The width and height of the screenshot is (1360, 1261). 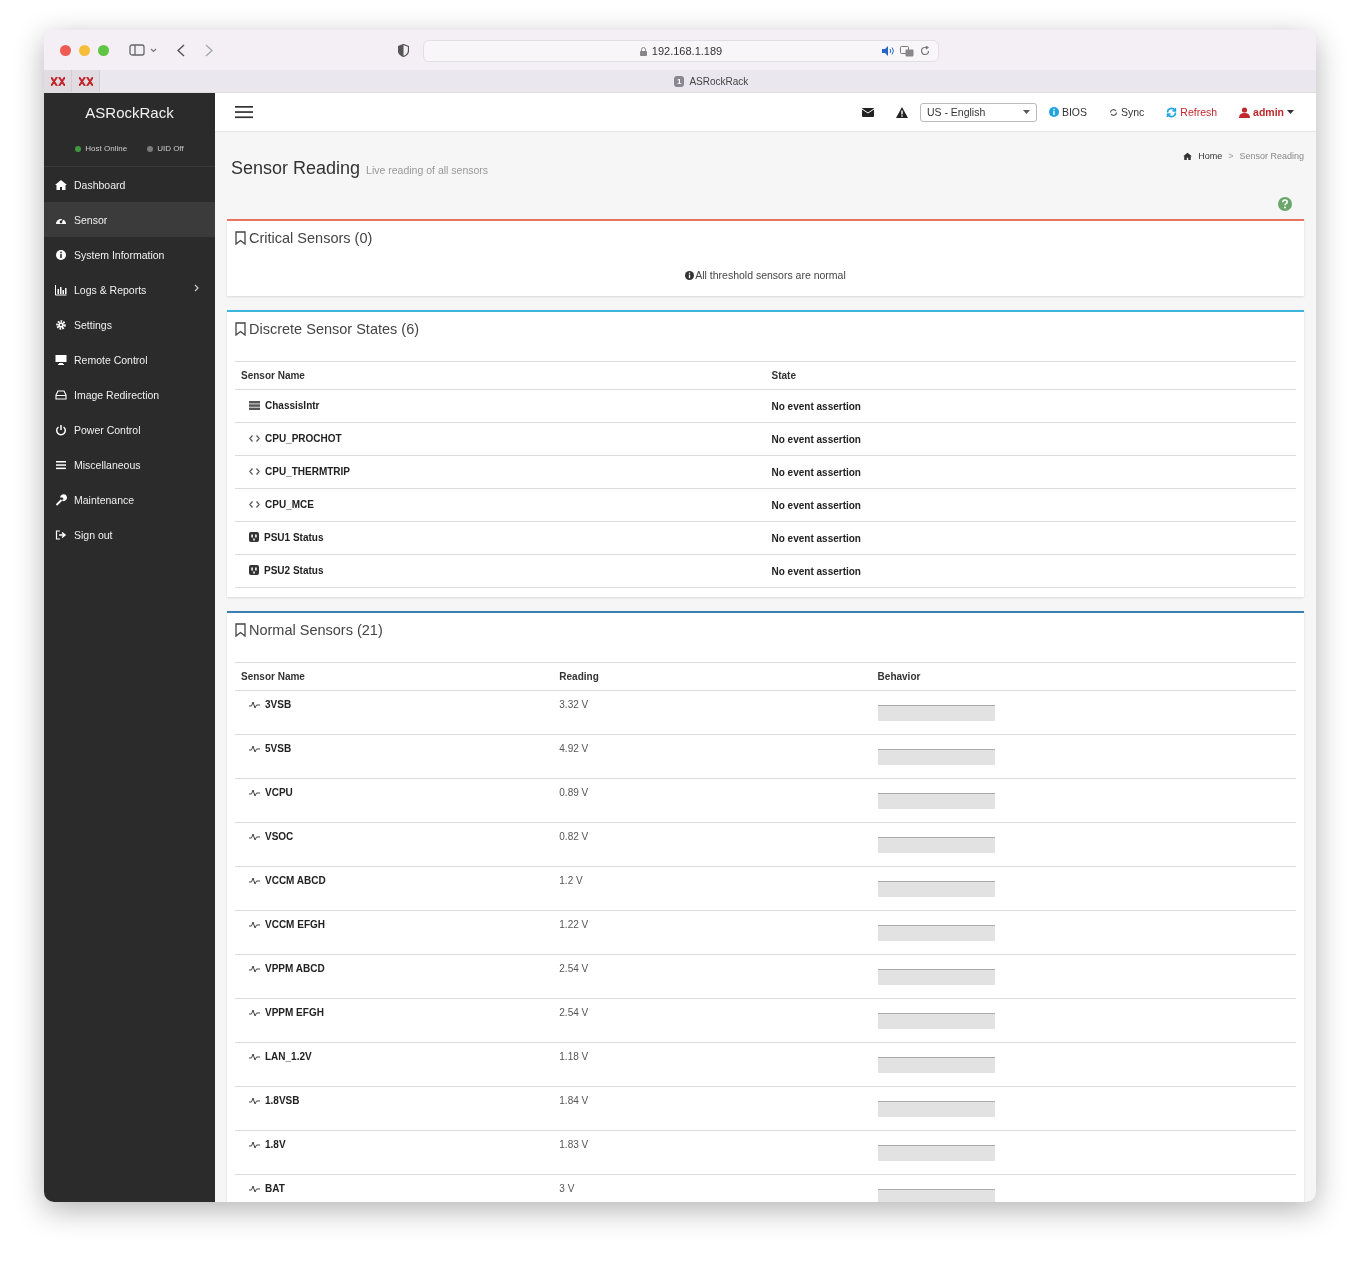 What do you see at coordinates (770, 275) in the screenshot?
I see `status-message: All threshold sensors are normal` at bounding box center [770, 275].